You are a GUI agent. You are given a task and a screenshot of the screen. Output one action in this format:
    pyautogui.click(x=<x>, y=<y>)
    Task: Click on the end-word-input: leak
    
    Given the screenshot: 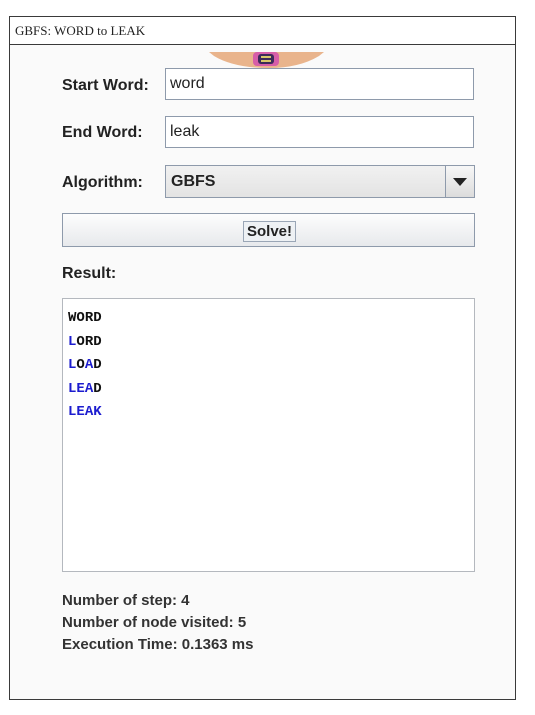 What is the action you would take?
    pyautogui.click(x=319, y=132)
    